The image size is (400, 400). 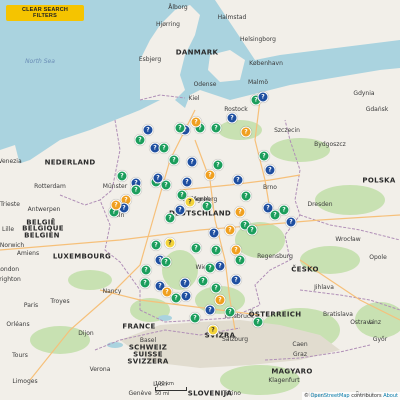 I want to click on map-label-jihlava: Jihlava, so click(x=324, y=287).